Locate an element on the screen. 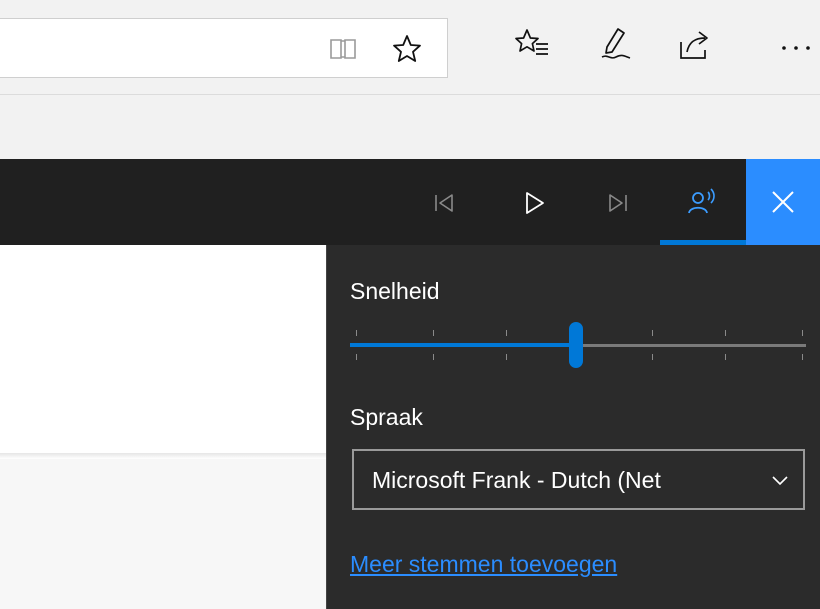  web-note-icon is located at coordinates (616, 44).